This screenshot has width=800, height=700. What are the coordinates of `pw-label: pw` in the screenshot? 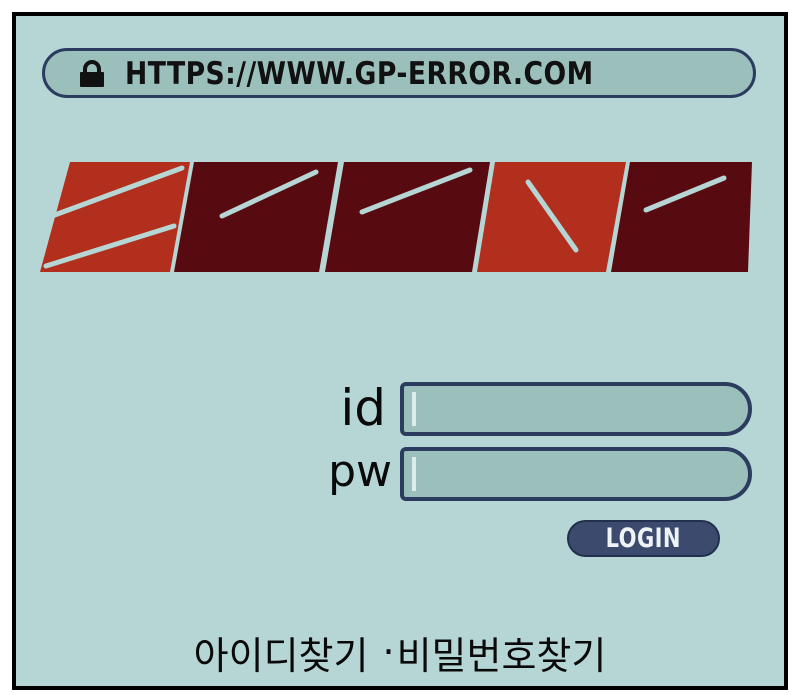 It's located at (360, 471).